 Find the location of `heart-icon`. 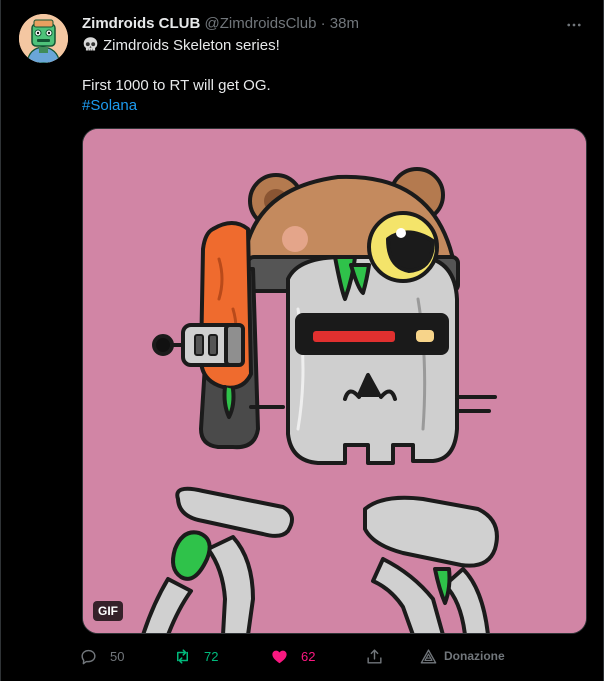

heart-icon is located at coordinates (279, 656).